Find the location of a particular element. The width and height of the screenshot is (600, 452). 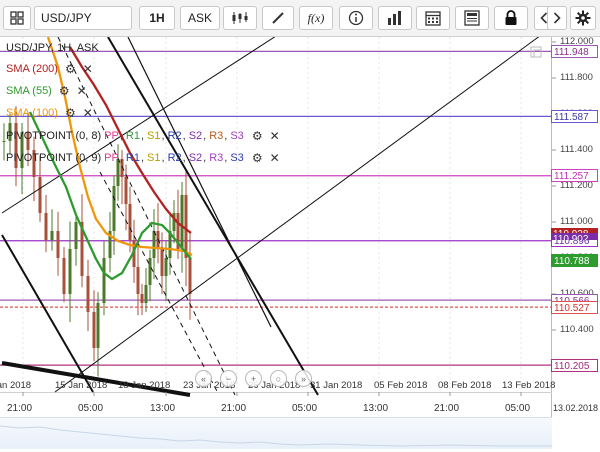

timeframe-label: 1H is located at coordinates (157, 18).